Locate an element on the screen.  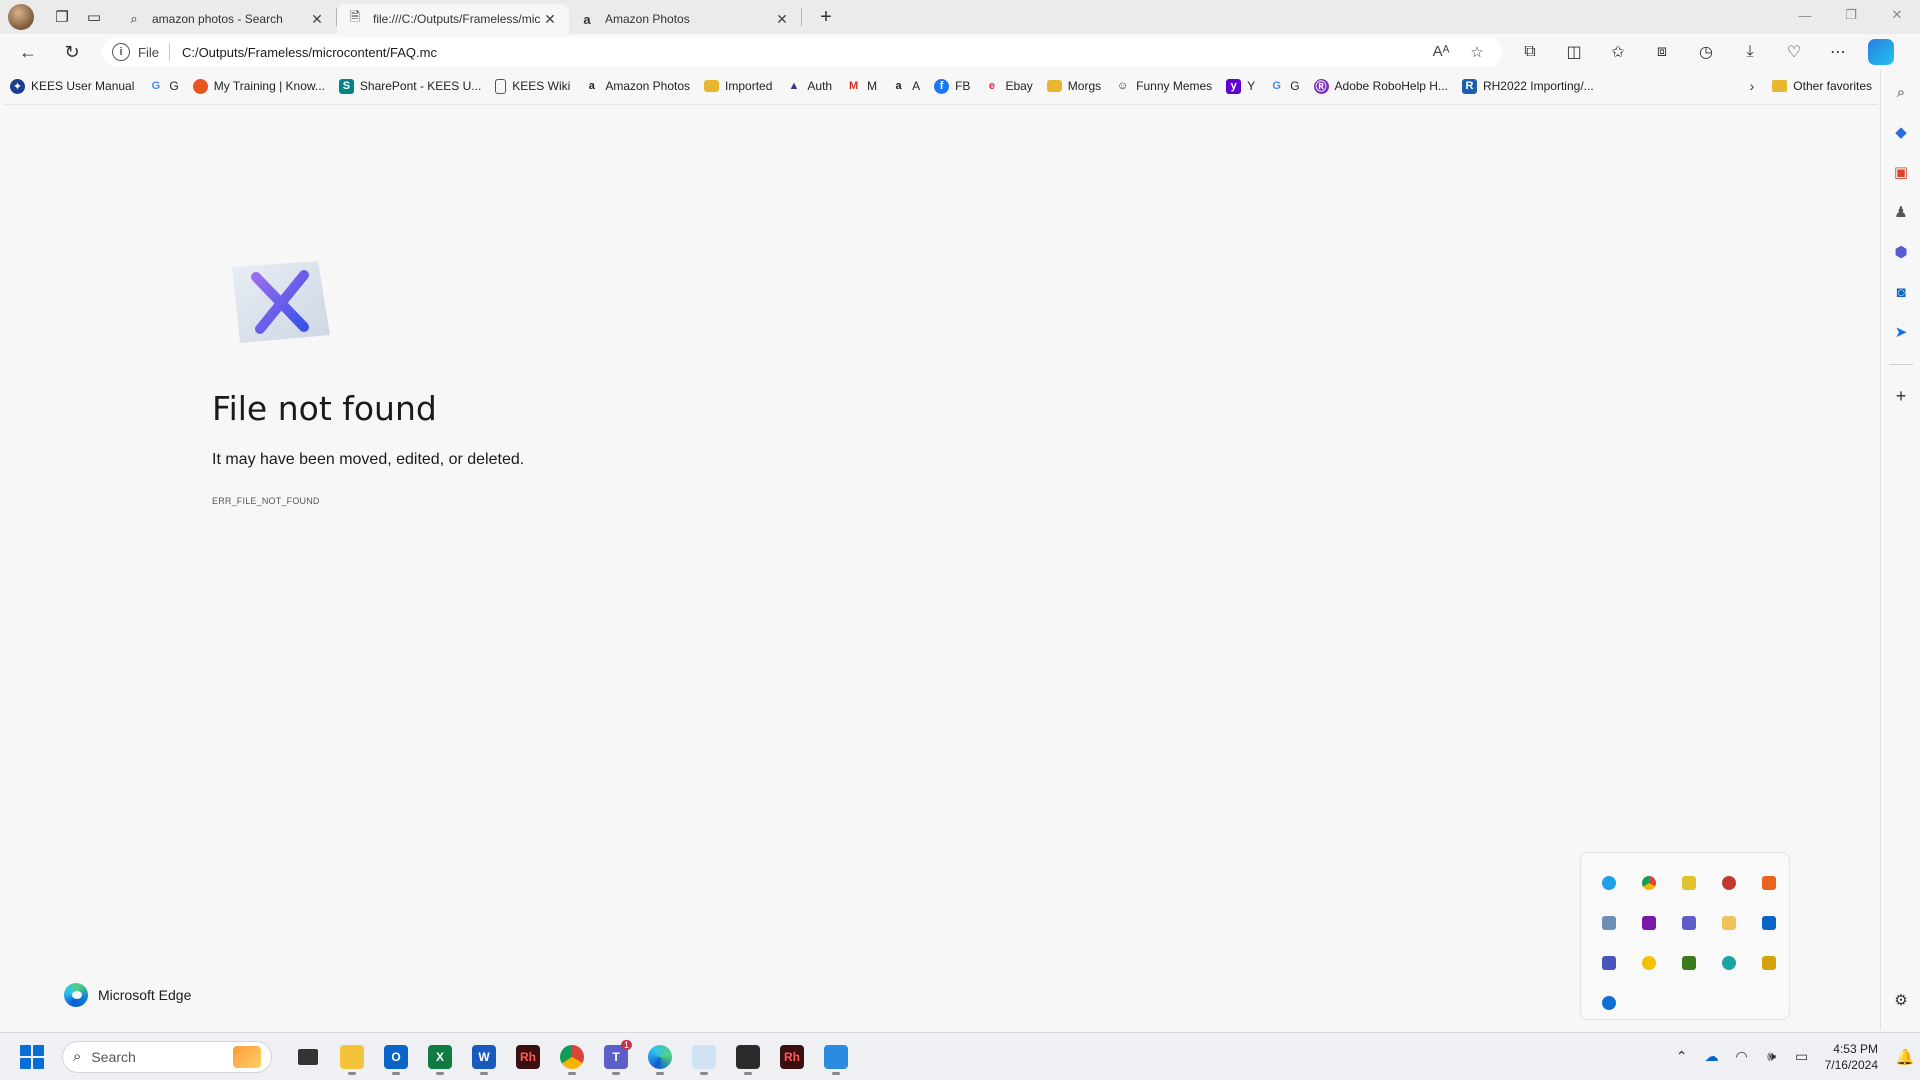
sidebar-outlook-icon: ◙ is located at coordinates (1901, 292).